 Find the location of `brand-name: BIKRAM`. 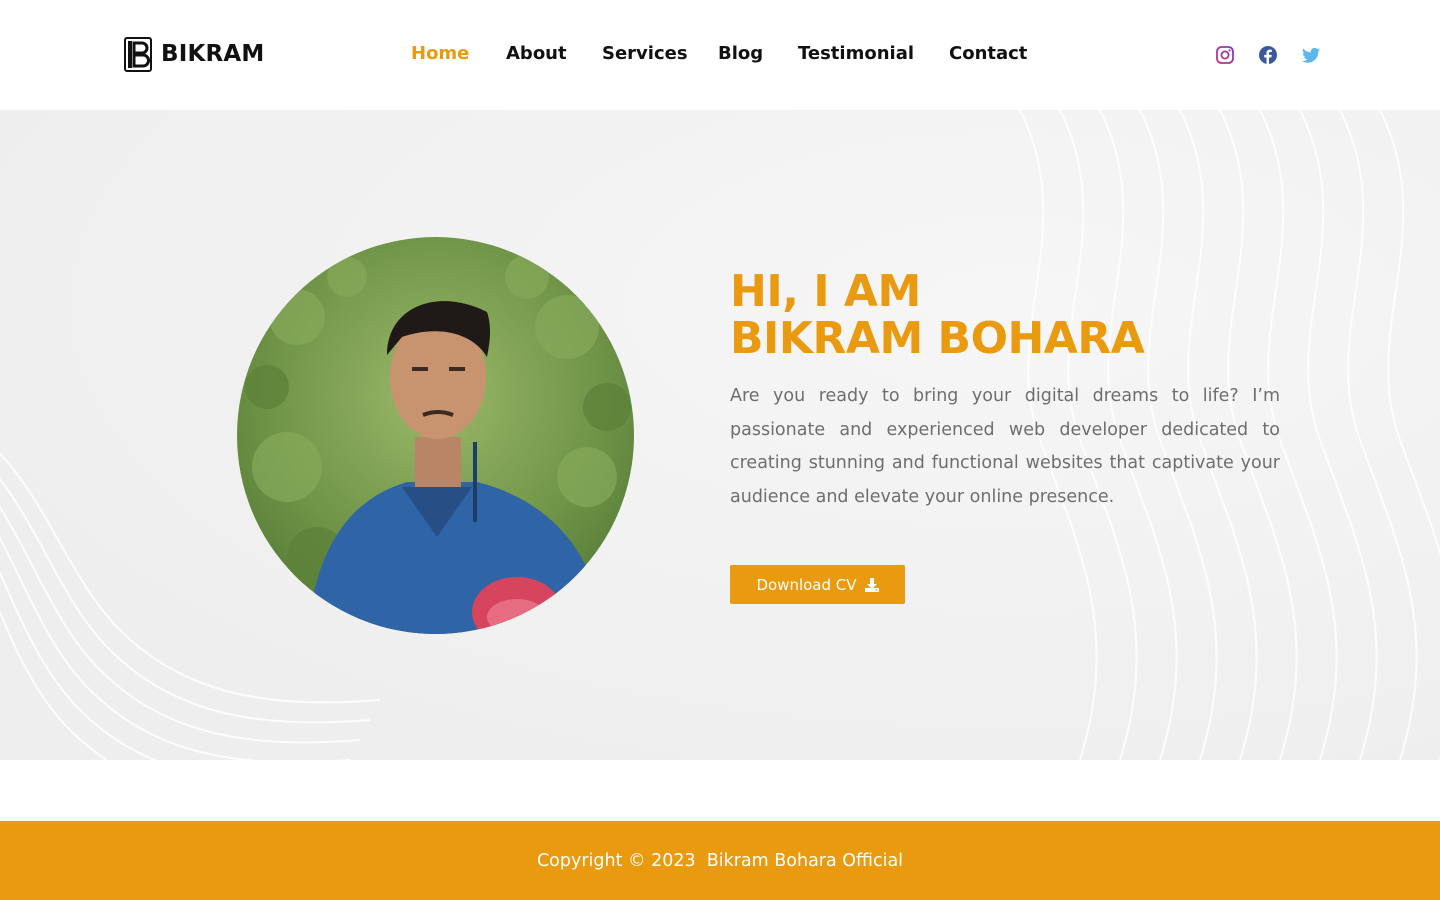

brand-name: BIKRAM is located at coordinates (213, 54).